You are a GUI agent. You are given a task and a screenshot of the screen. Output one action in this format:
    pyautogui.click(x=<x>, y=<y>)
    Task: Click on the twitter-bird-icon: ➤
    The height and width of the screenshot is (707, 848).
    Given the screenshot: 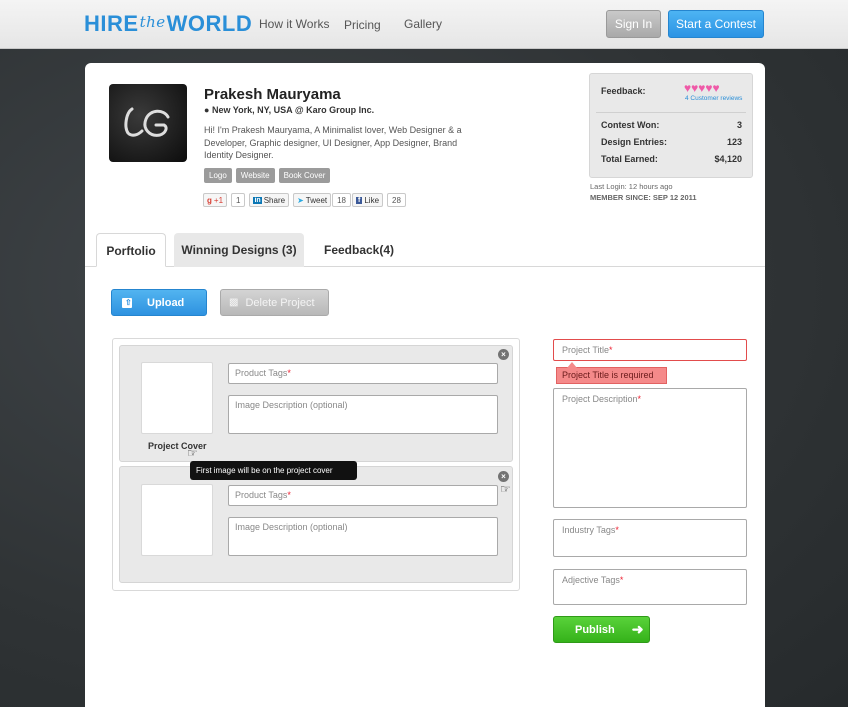 What is the action you would take?
    pyautogui.click(x=300, y=200)
    